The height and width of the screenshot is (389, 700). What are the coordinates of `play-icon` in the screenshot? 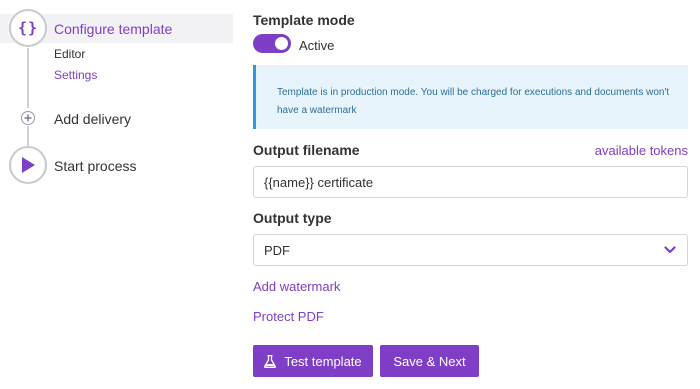 It's located at (28, 165).